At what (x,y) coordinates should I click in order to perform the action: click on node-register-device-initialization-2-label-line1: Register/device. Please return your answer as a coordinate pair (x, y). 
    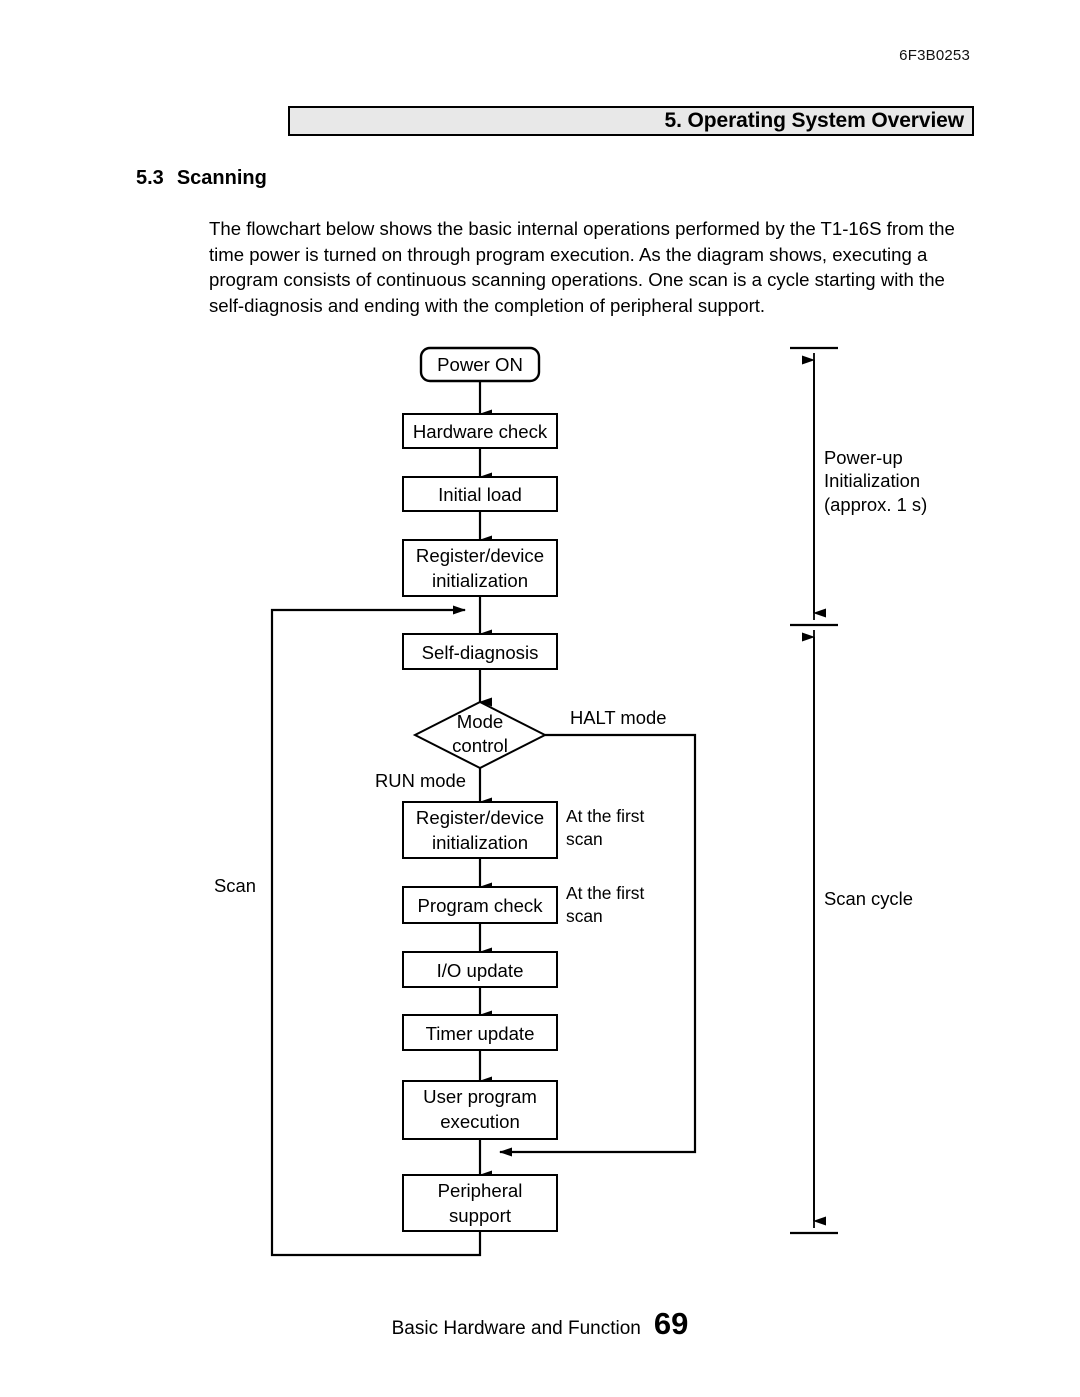
    Looking at the image, I should click on (480, 817).